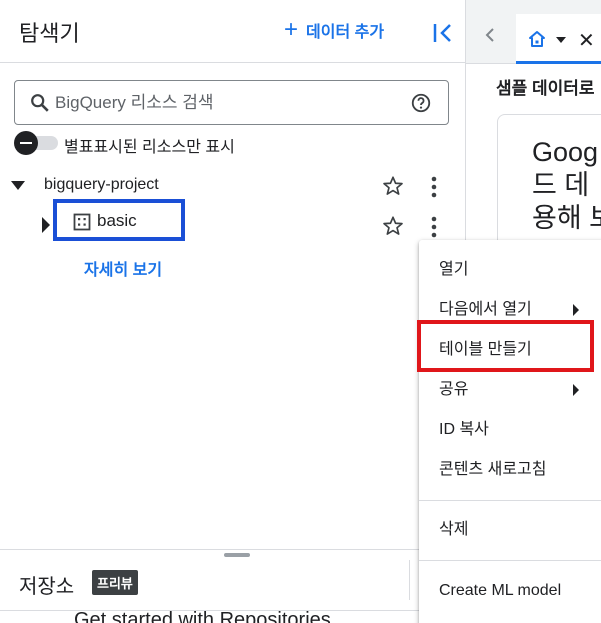 This screenshot has width=601, height=623. What do you see at coordinates (237, 555) in the screenshot?
I see `resize-handle` at bounding box center [237, 555].